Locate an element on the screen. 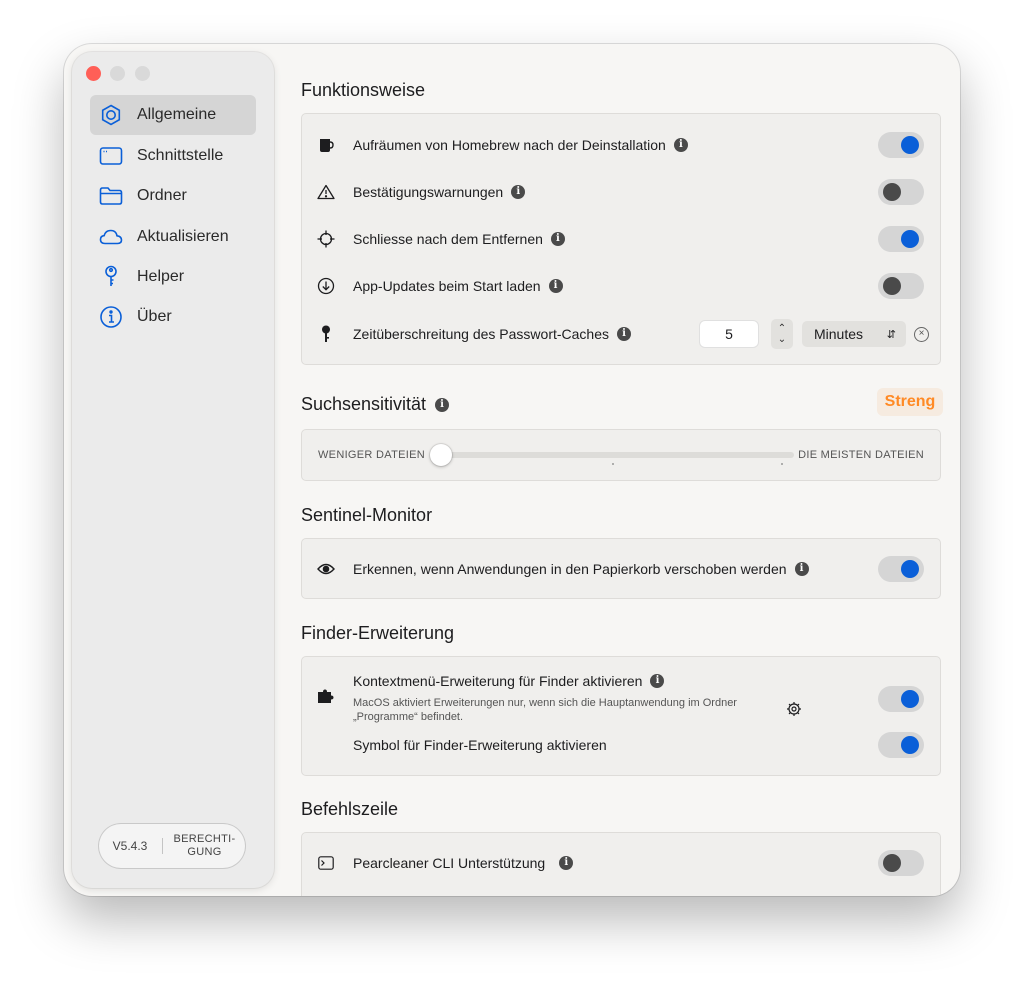 This screenshot has width=1024, height=981. password-cache-value-input: 5 is located at coordinates (729, 334).